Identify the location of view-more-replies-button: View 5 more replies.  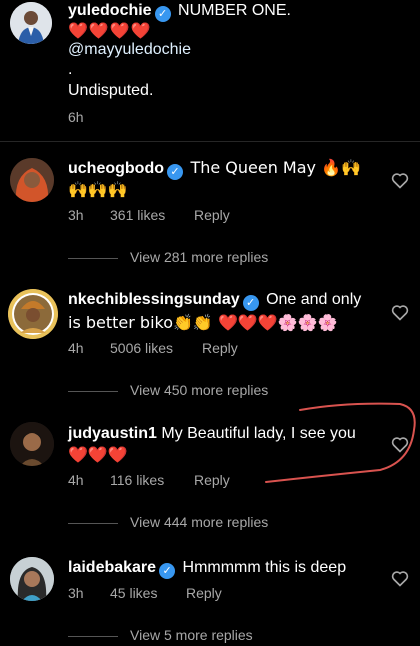
(160, 635).